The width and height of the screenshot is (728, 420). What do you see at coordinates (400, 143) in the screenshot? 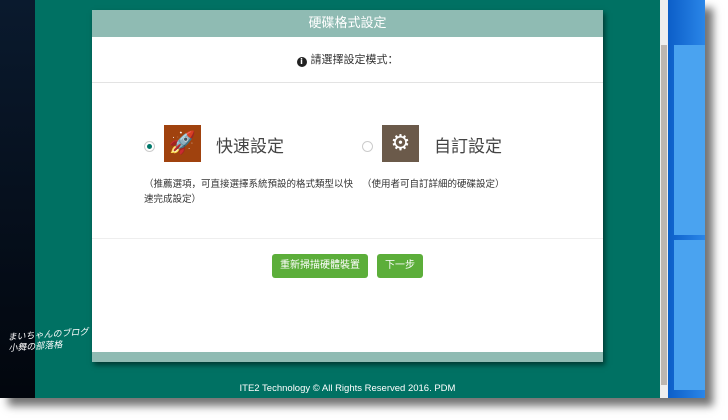
I see `gears-icon: ⚙` at bounding box center [400, 143].